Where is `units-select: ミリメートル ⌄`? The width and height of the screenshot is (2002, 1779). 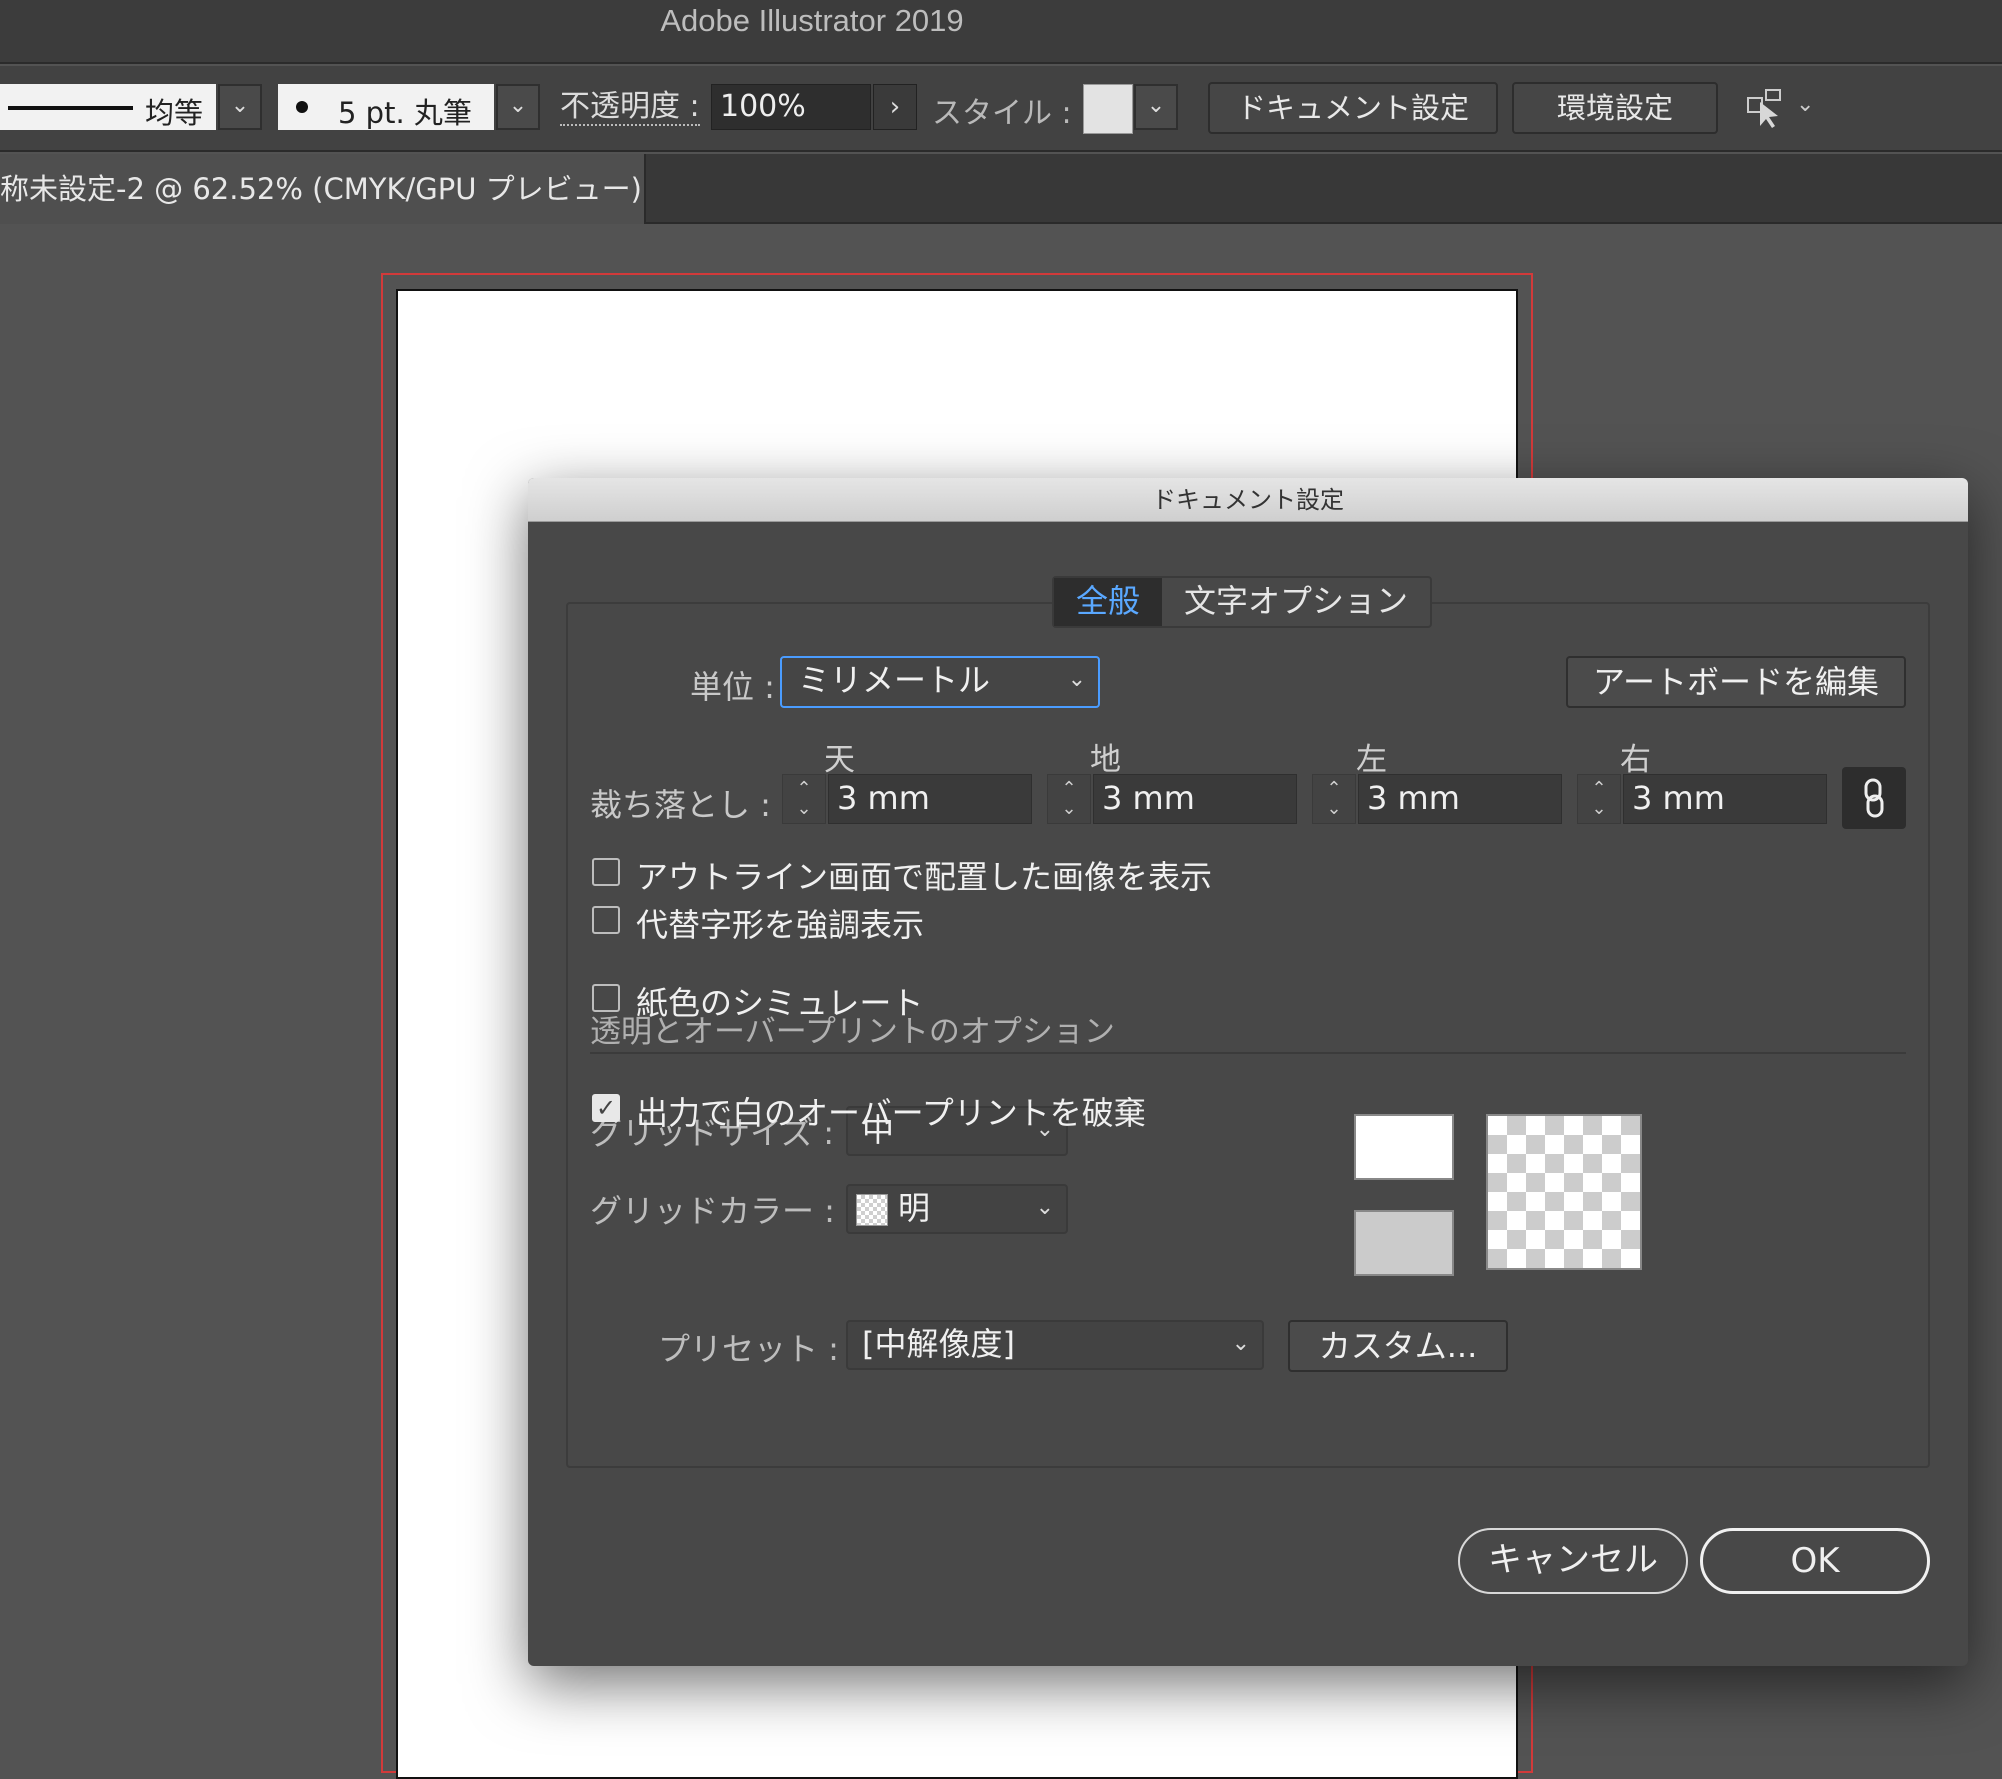 units-select: ミリメートル ⌄ is located at coordinates (940, 682).